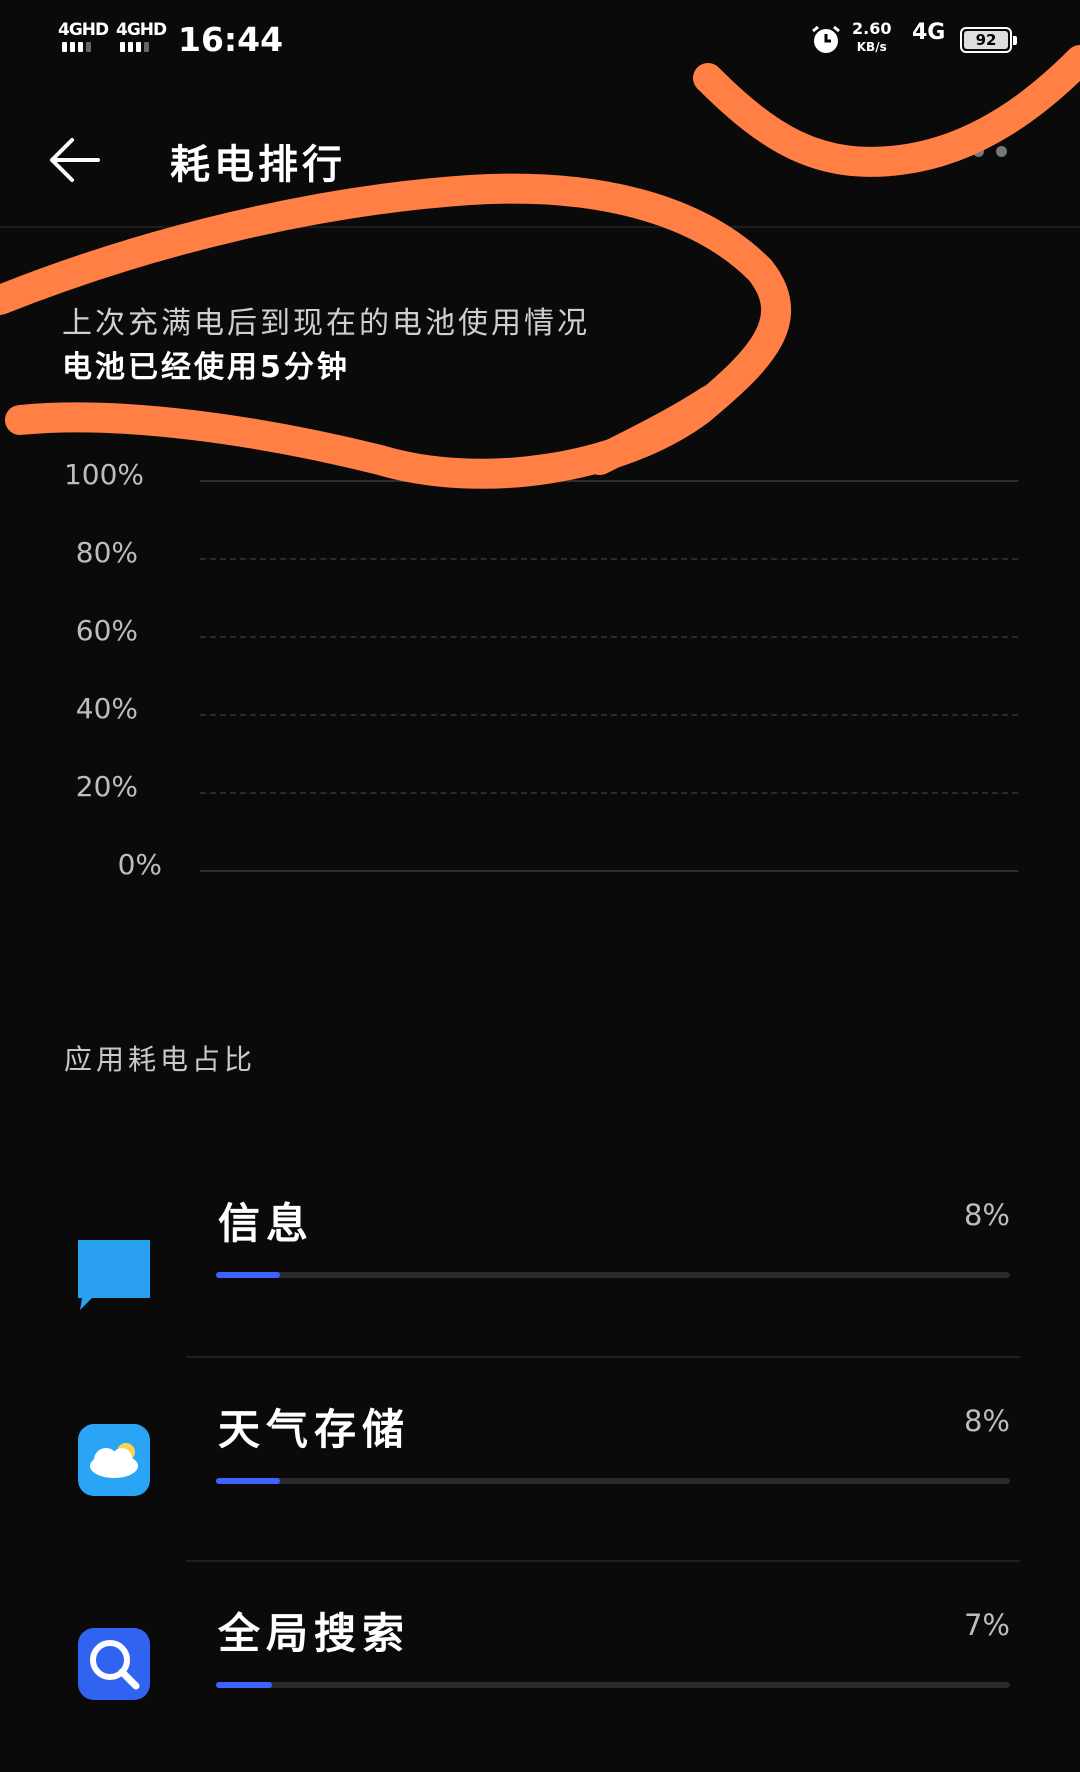 This screenshot has height=1772, width=1080. I want to click on battery-level: 92, so click(986, 40).